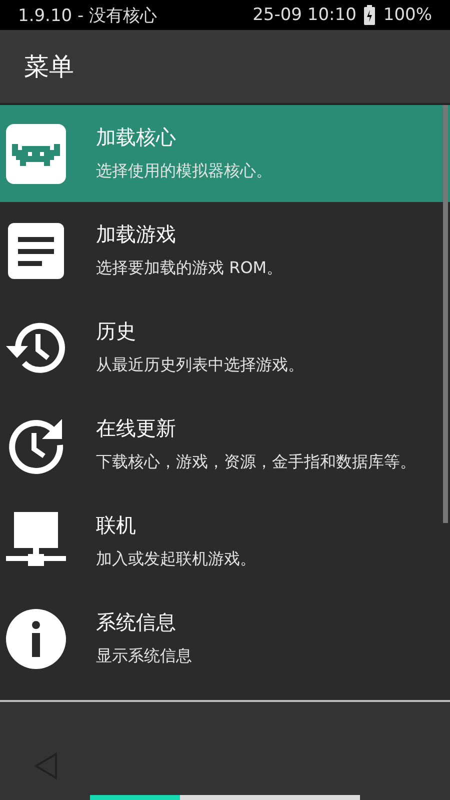 The image size is (450, 800). I want to click on menu-item: 在线更新 下载核心，游戏，资源，金手指和数据库等。, so click(225, 444).